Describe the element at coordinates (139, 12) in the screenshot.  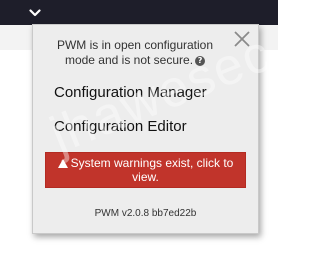
I see `top-navigation-bar` at that location.